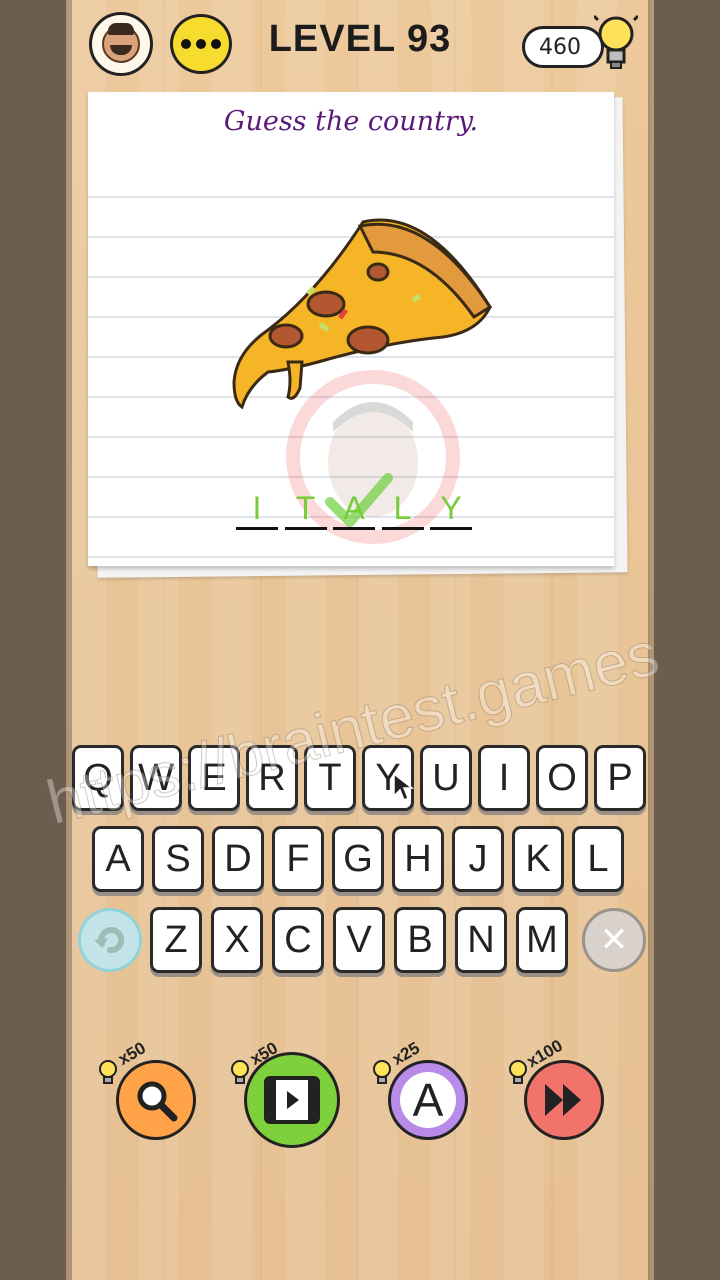 Image resolution: width=720 pixels, height=1280 pixels. I want to click on key-s: S, so click(178, 859).